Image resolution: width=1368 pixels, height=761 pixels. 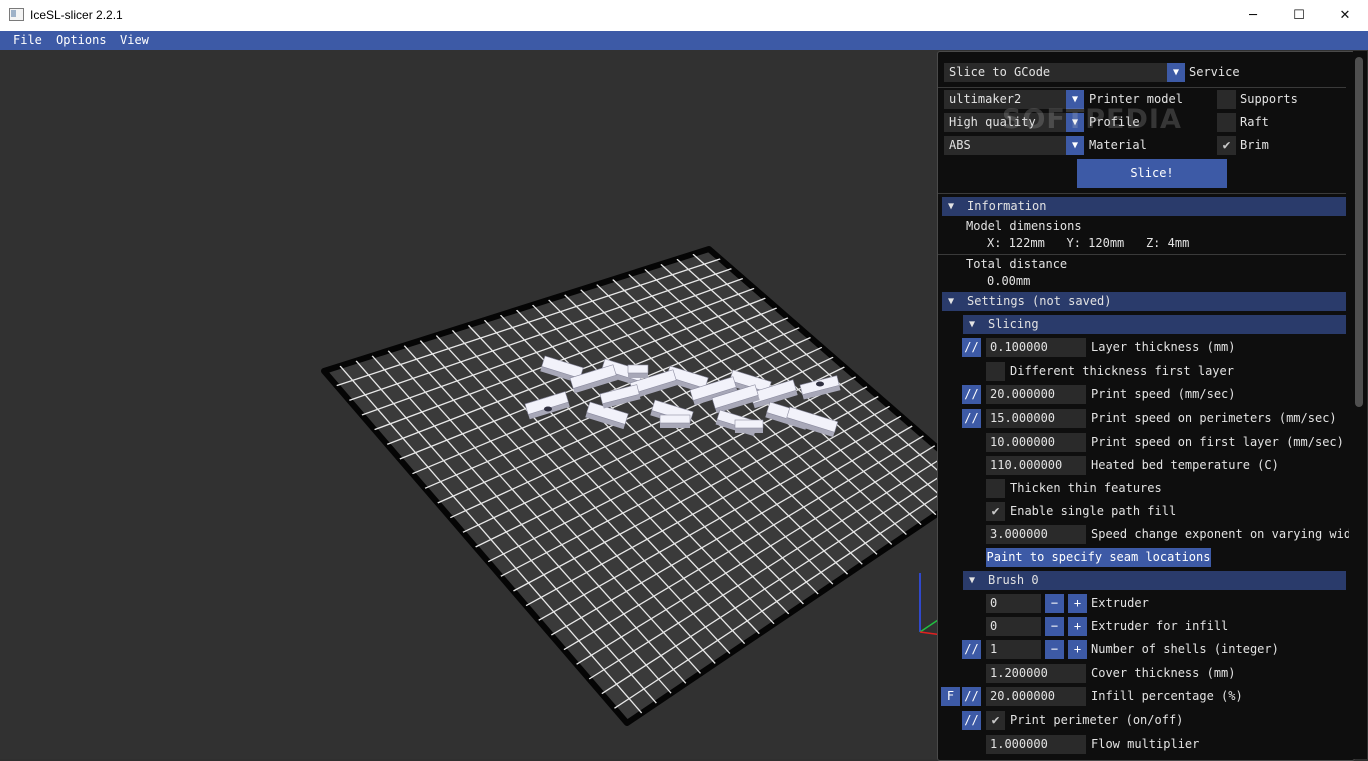 What do you see at coordinates (1075, 122) in the screenshot?
I see `profile-arrow-icon: ▼` at bounding box center [1075, 122].